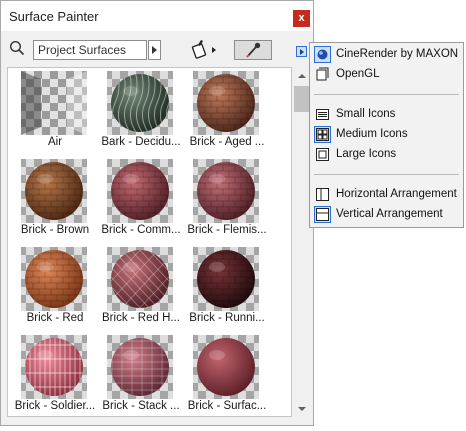 The height and width of the screenshot is (431, 466). I want to click on menu-item-vertical-arrangement: Vertical Arrangement, so click(387, 214).